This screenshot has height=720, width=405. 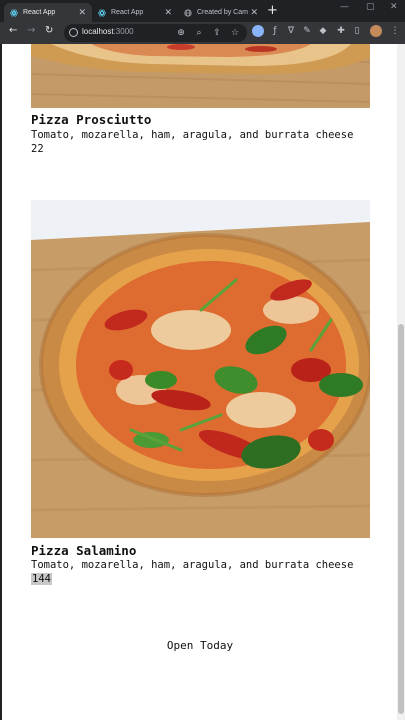 I want to click on footer-status: Open Today, so click(x=200, y=645).